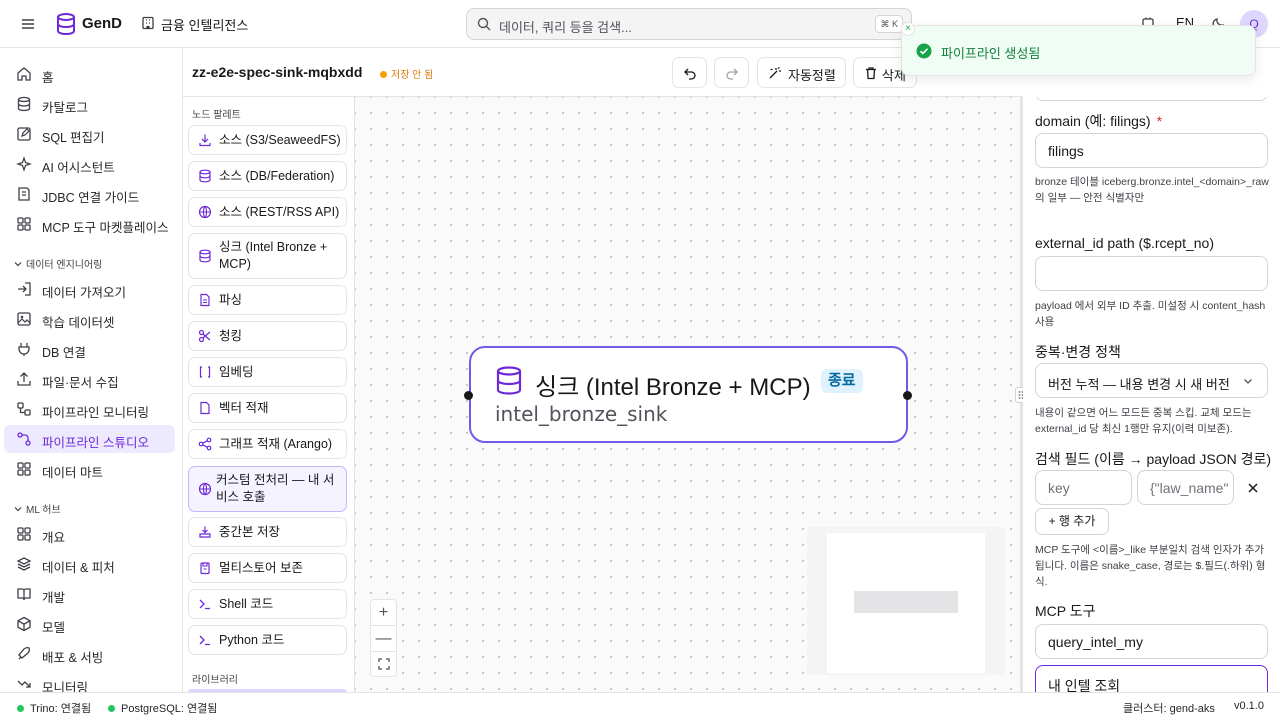 The image size is (1280, 720). Describe the element at coordinates (231, 300) in the screenshot. I see `palette-item-label: 파싱` at that location.